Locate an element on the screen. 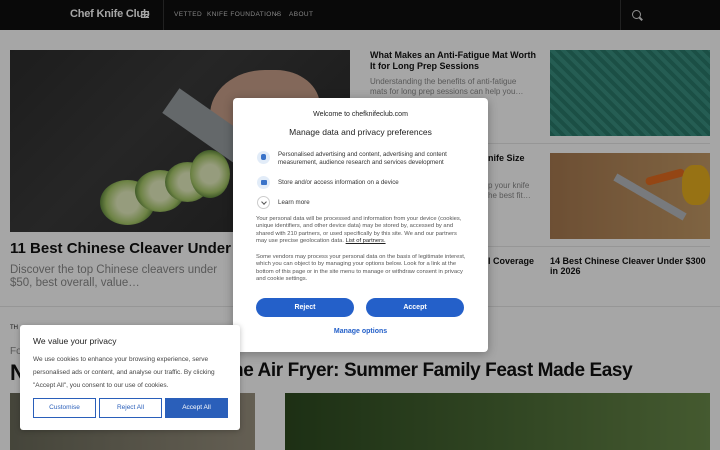 The width and height of the screenshot is (720, 450). accept-all-button: Accept All is located at coordinates (196, 408).